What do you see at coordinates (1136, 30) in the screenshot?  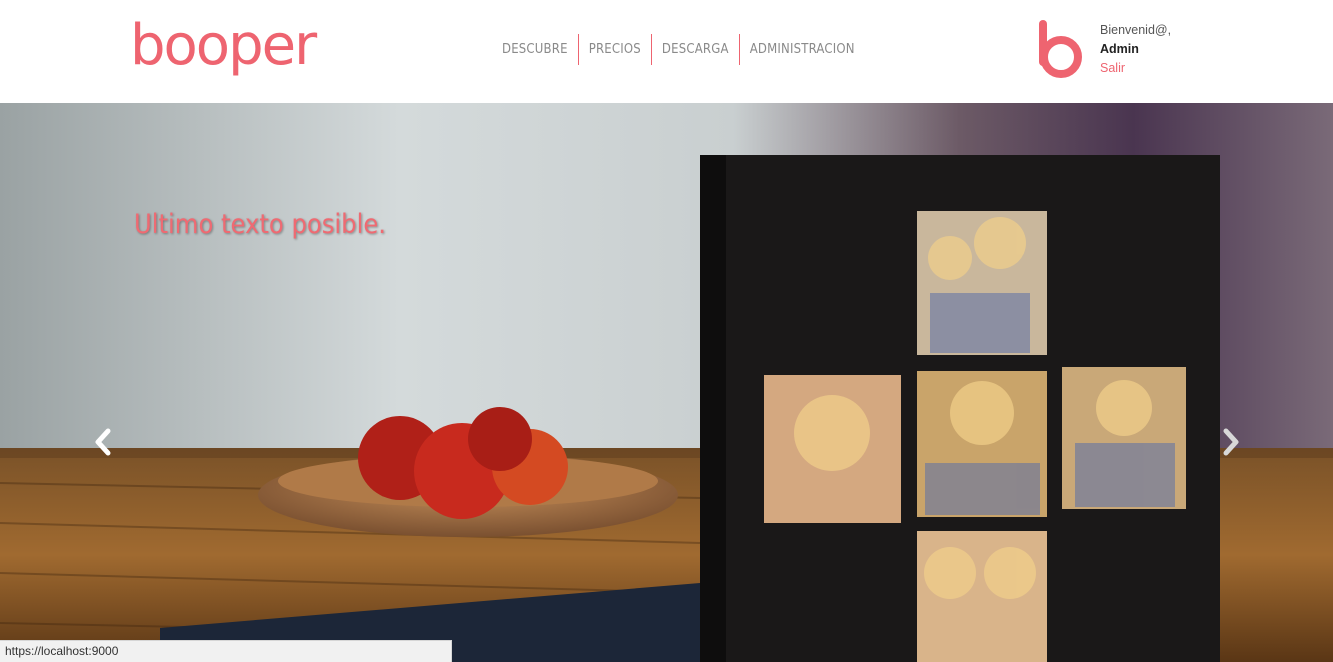 I see `user-greeting: Bienvenid@,` at bounding box center [1136, 30].